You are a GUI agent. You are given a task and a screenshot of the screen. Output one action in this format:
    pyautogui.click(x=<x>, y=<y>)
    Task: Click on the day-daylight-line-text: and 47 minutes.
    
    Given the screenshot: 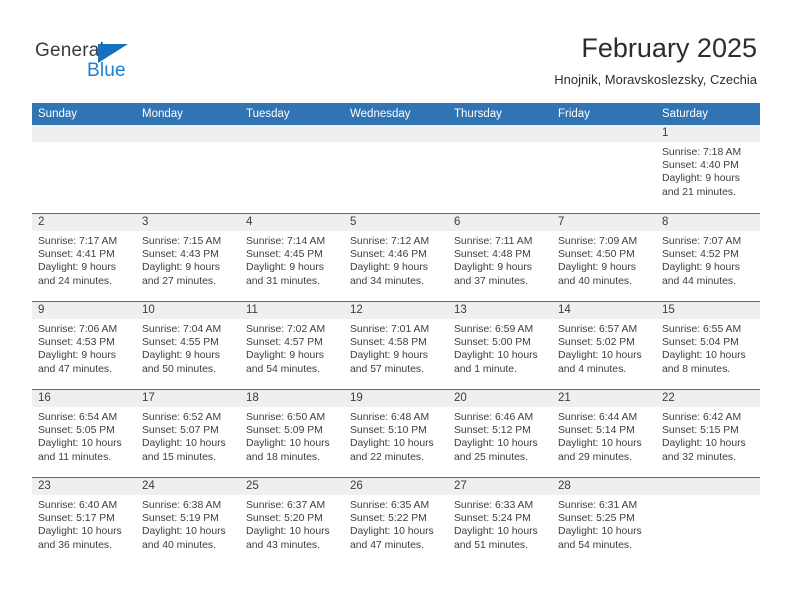 What is the action you would take?
    pyautogui.click(x=75, y=369)
    